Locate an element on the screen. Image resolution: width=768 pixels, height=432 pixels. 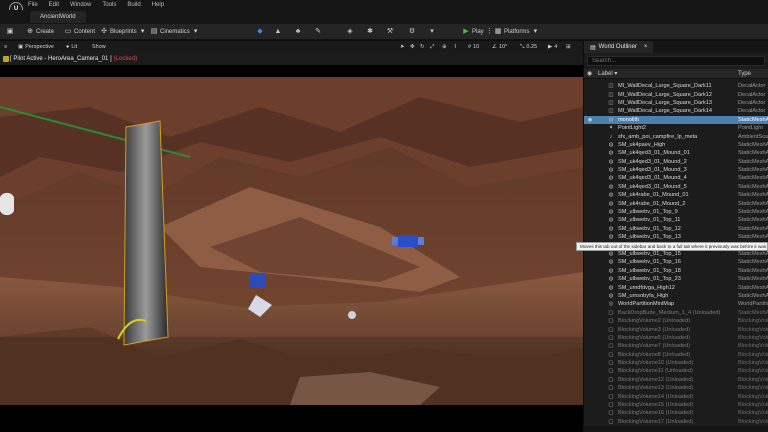
outliner-row: ♪ sfx_amb_poi_campfire_lp_meta AmbientSou is located at coordinates (676, 136).